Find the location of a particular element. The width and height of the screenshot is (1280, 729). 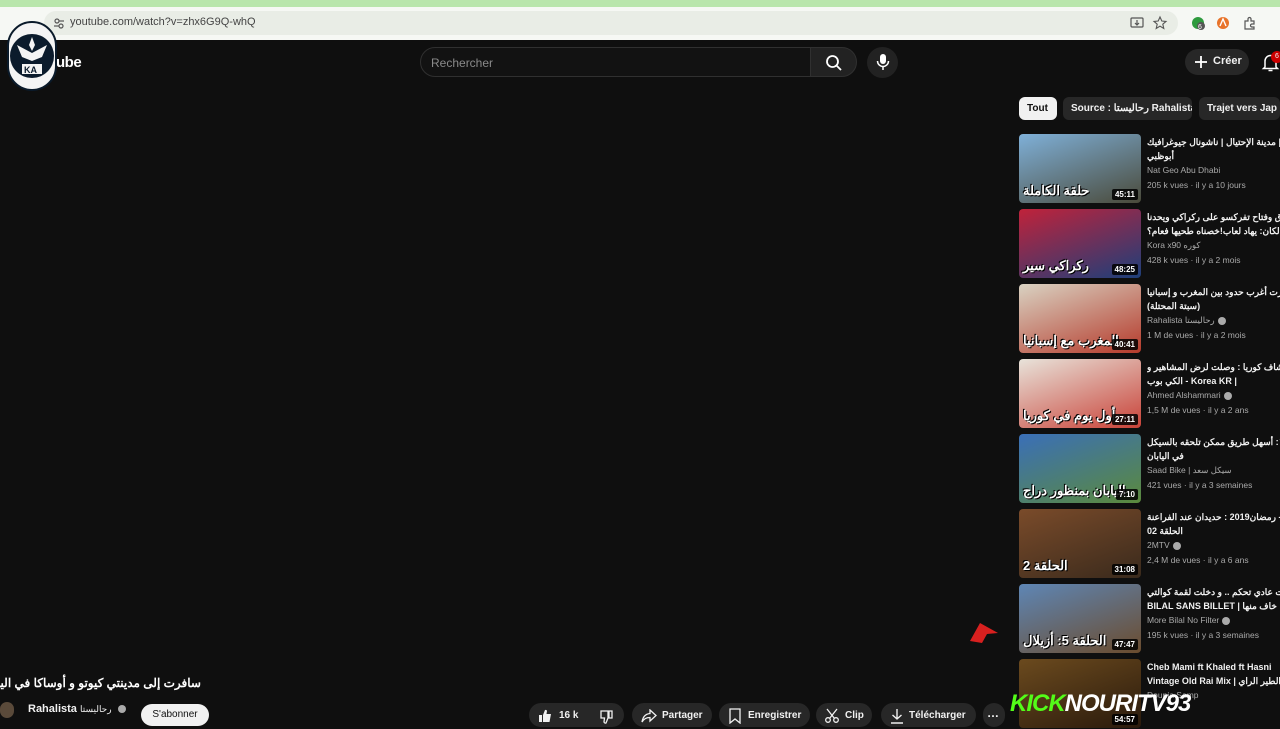

search-input is located at coordinates (616, 63).